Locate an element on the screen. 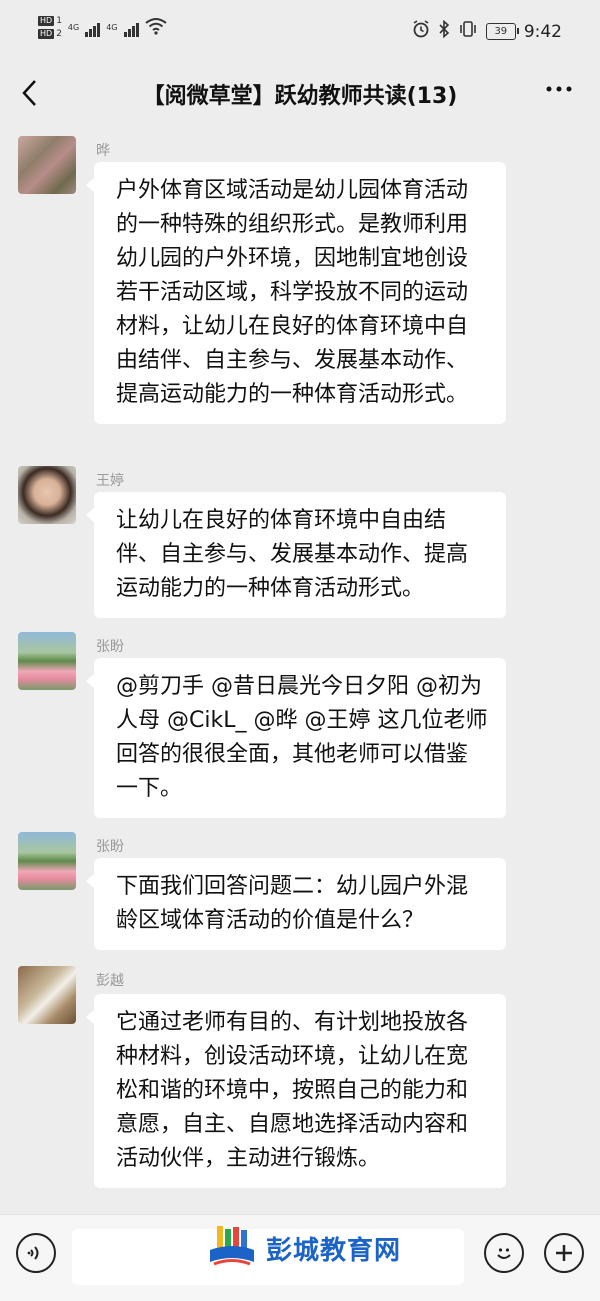  sender-name: 王婷 is located at coordinates (110, 481).